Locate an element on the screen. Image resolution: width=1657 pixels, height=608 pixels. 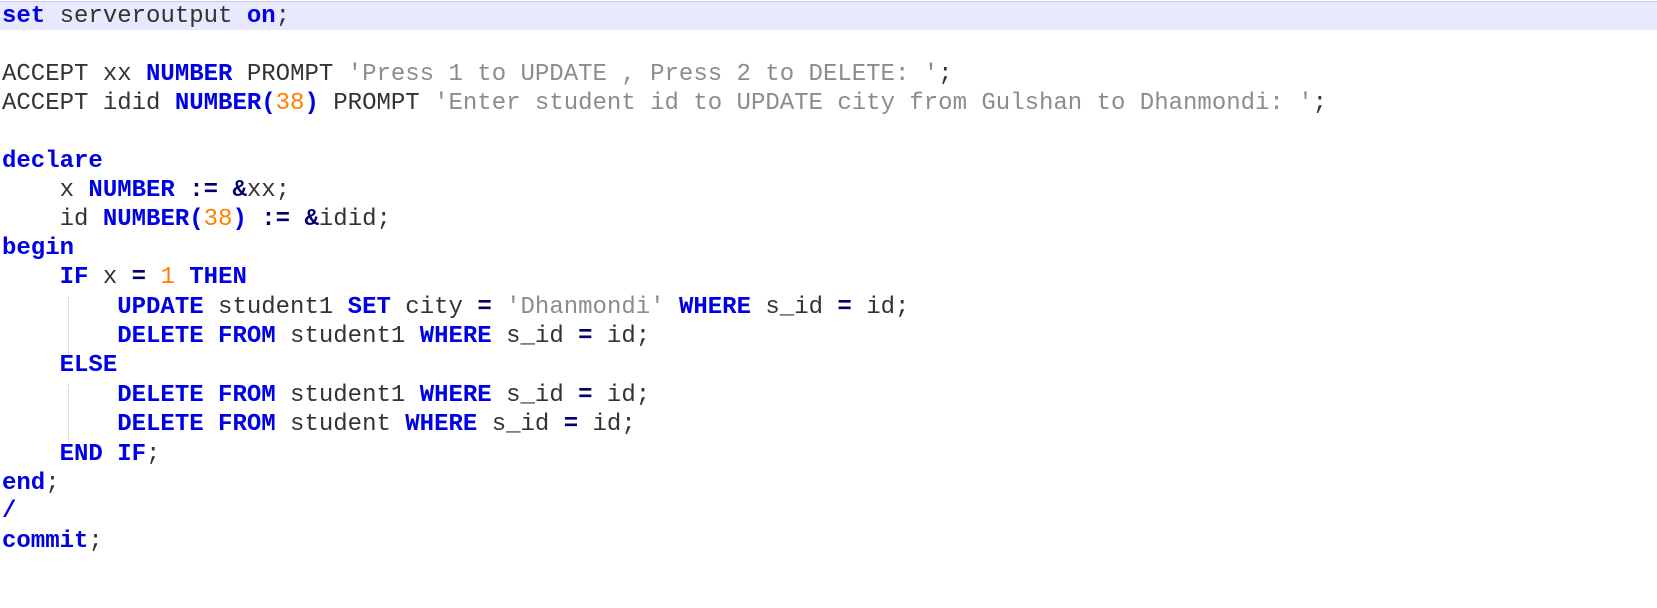
keyword-token: on is located at coordinates (261, 16).